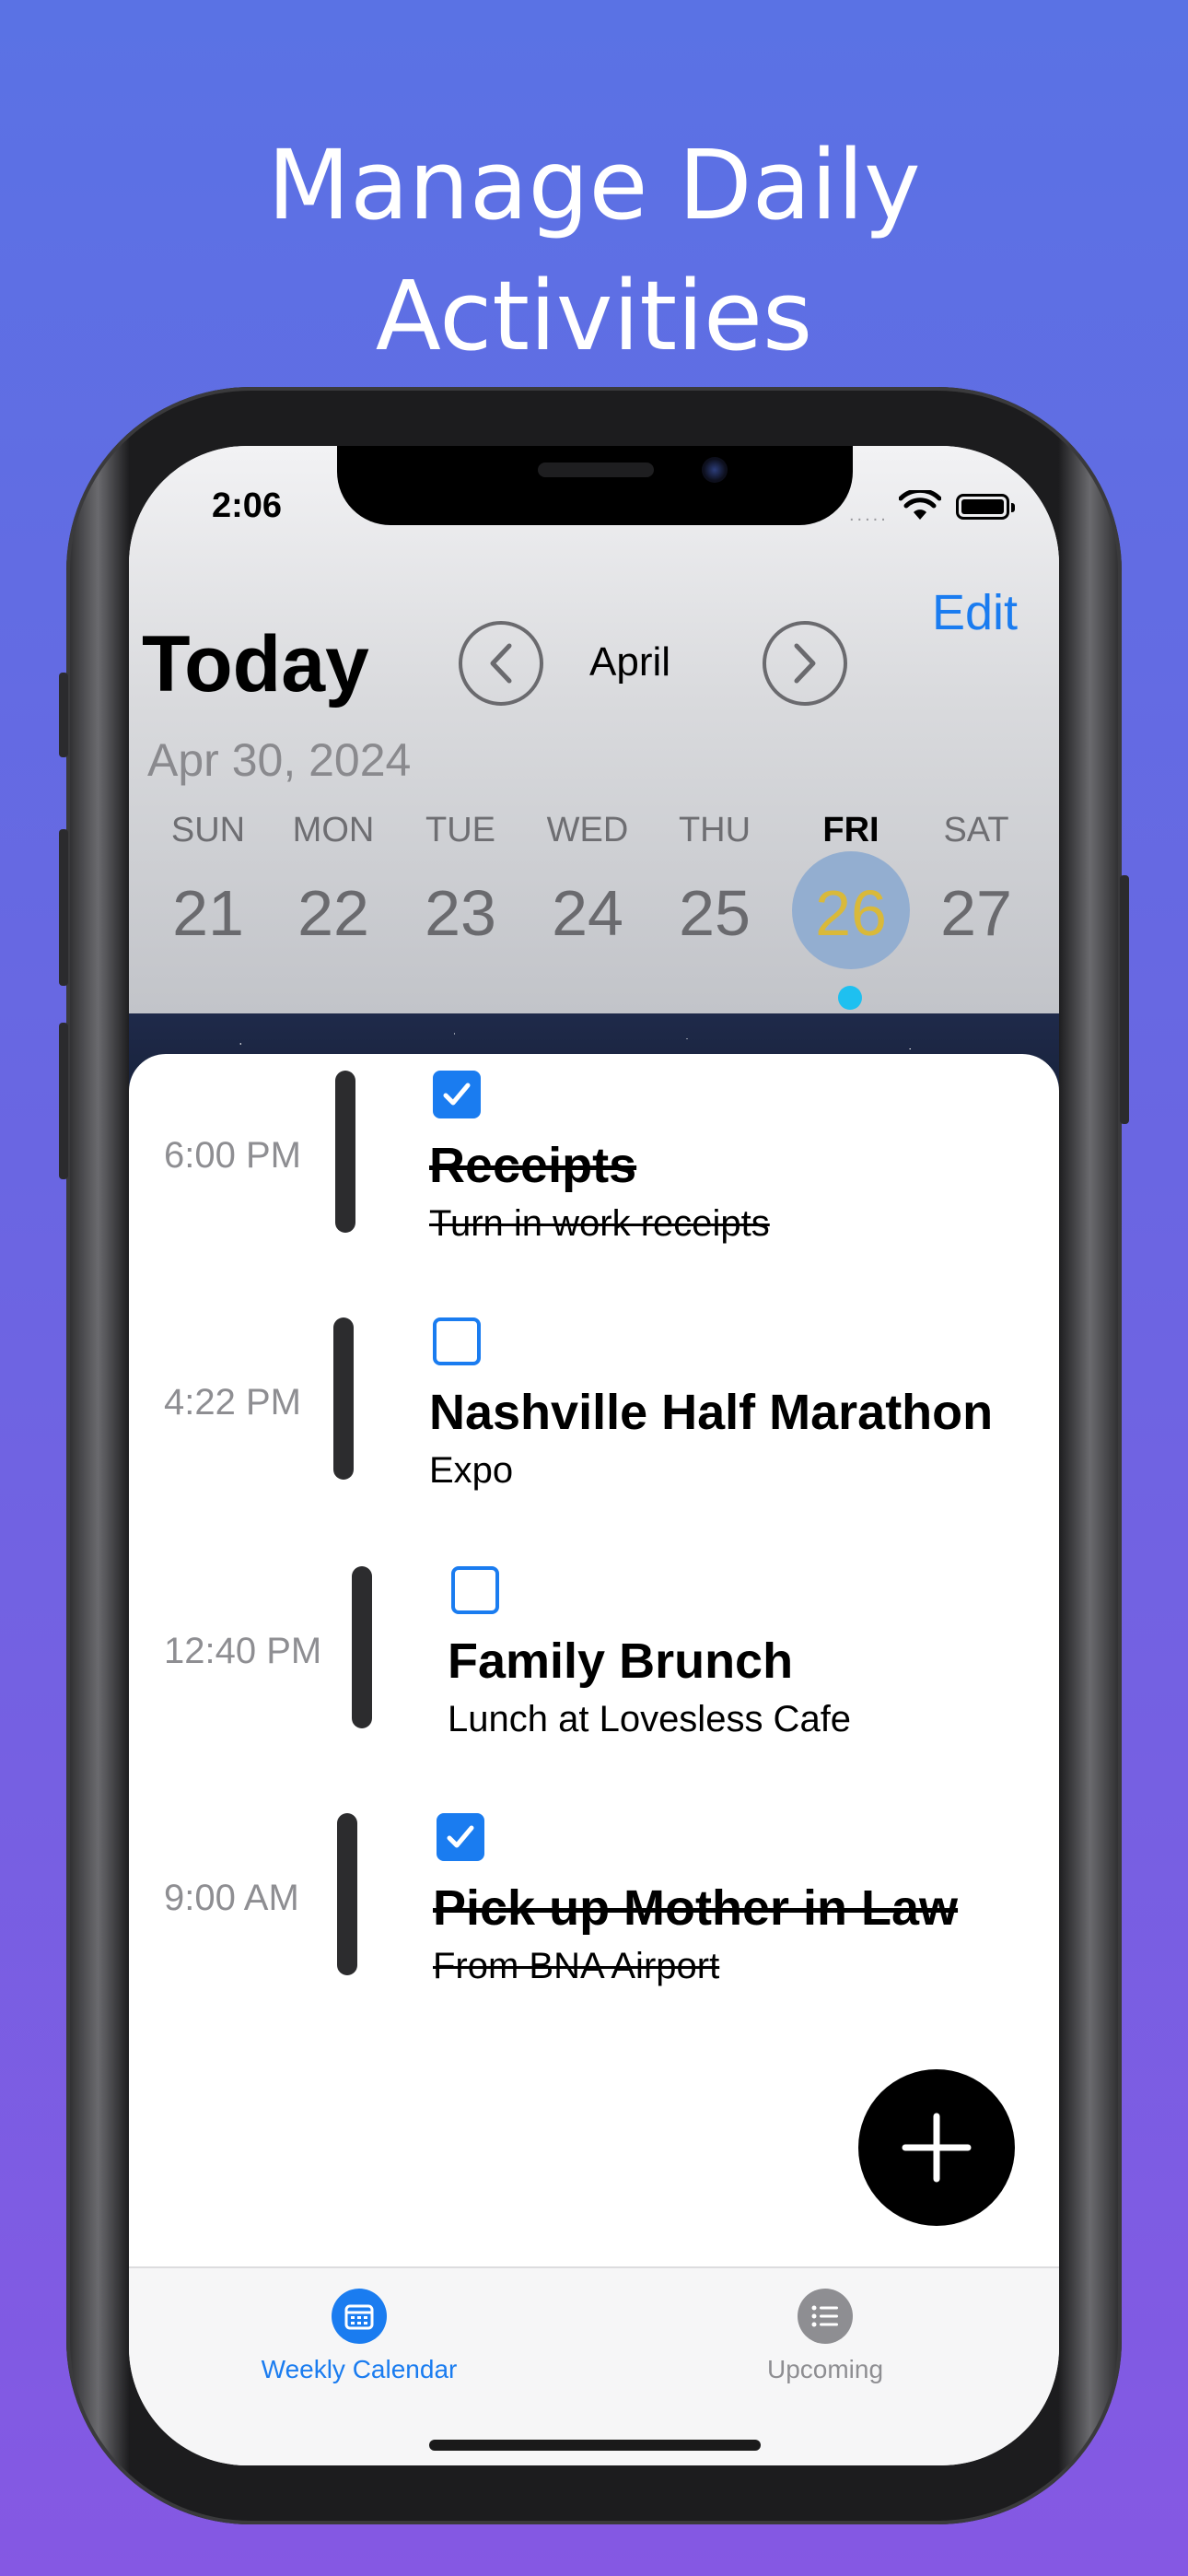 The width and height of the screenshot is (1188, 2576). Describe the element at coordinates (208, 913) in the screenshot. I see `day-number: 21` at that location.